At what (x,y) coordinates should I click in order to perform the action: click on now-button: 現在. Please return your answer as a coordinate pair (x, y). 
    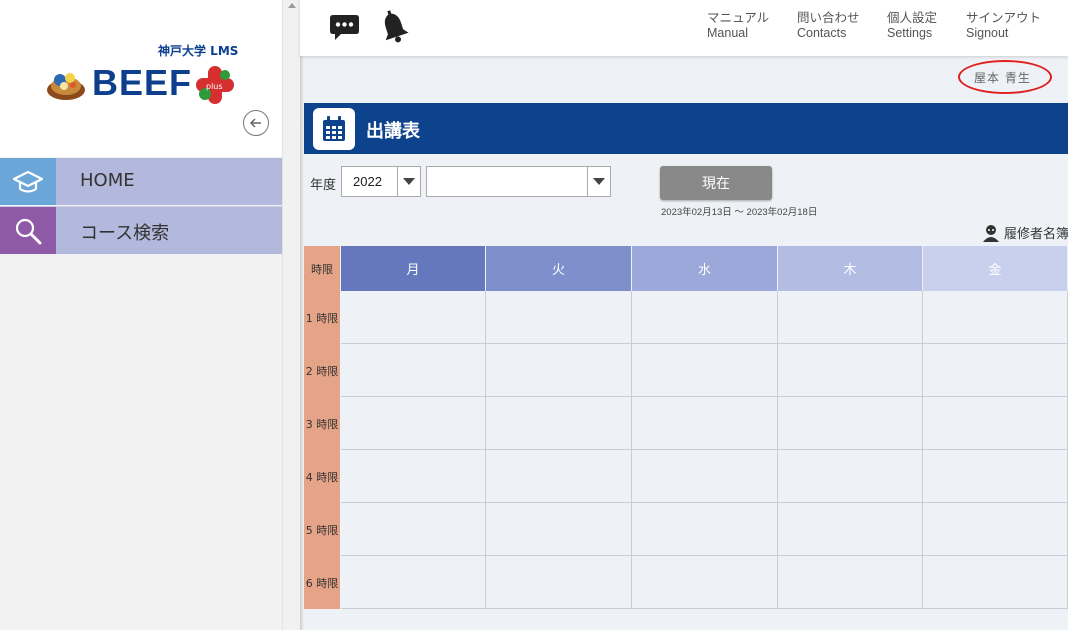
    Looking at the image, I should click on (716, 183).